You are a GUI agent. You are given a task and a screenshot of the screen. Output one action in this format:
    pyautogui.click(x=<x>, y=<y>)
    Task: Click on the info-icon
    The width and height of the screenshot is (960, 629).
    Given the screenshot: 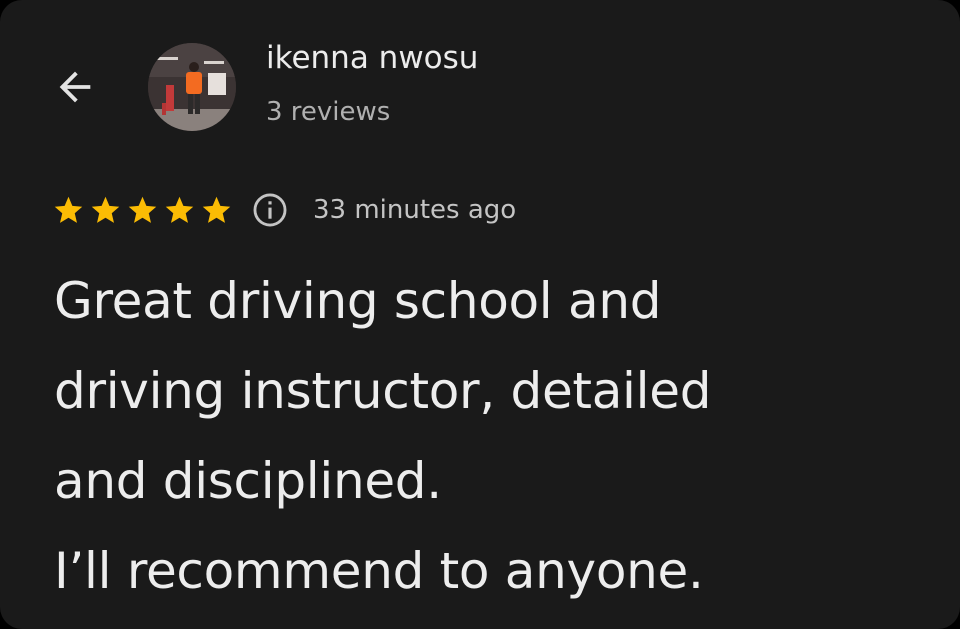 What is the action you would take?
    pyautogui.click(x=270, y=210)
    